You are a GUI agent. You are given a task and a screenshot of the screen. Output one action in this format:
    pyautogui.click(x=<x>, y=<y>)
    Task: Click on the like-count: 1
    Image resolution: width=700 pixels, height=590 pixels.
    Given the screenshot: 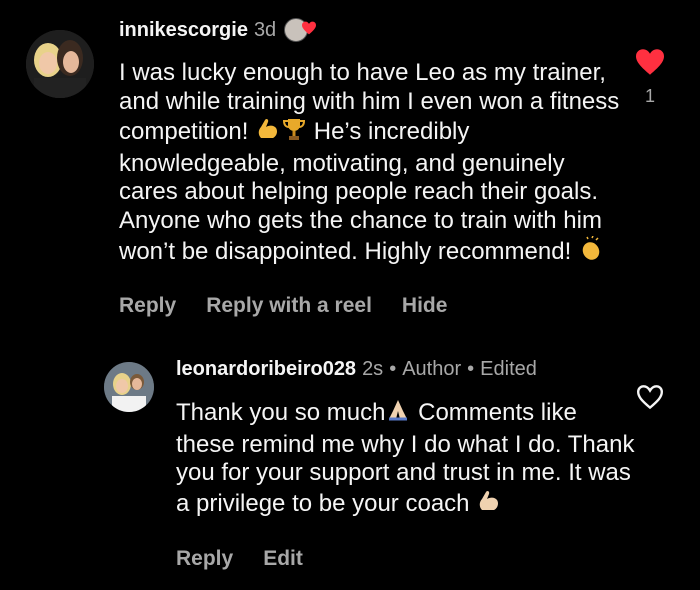 What is the action you would take?
    pyautogui.click(x=650, y=96)
    